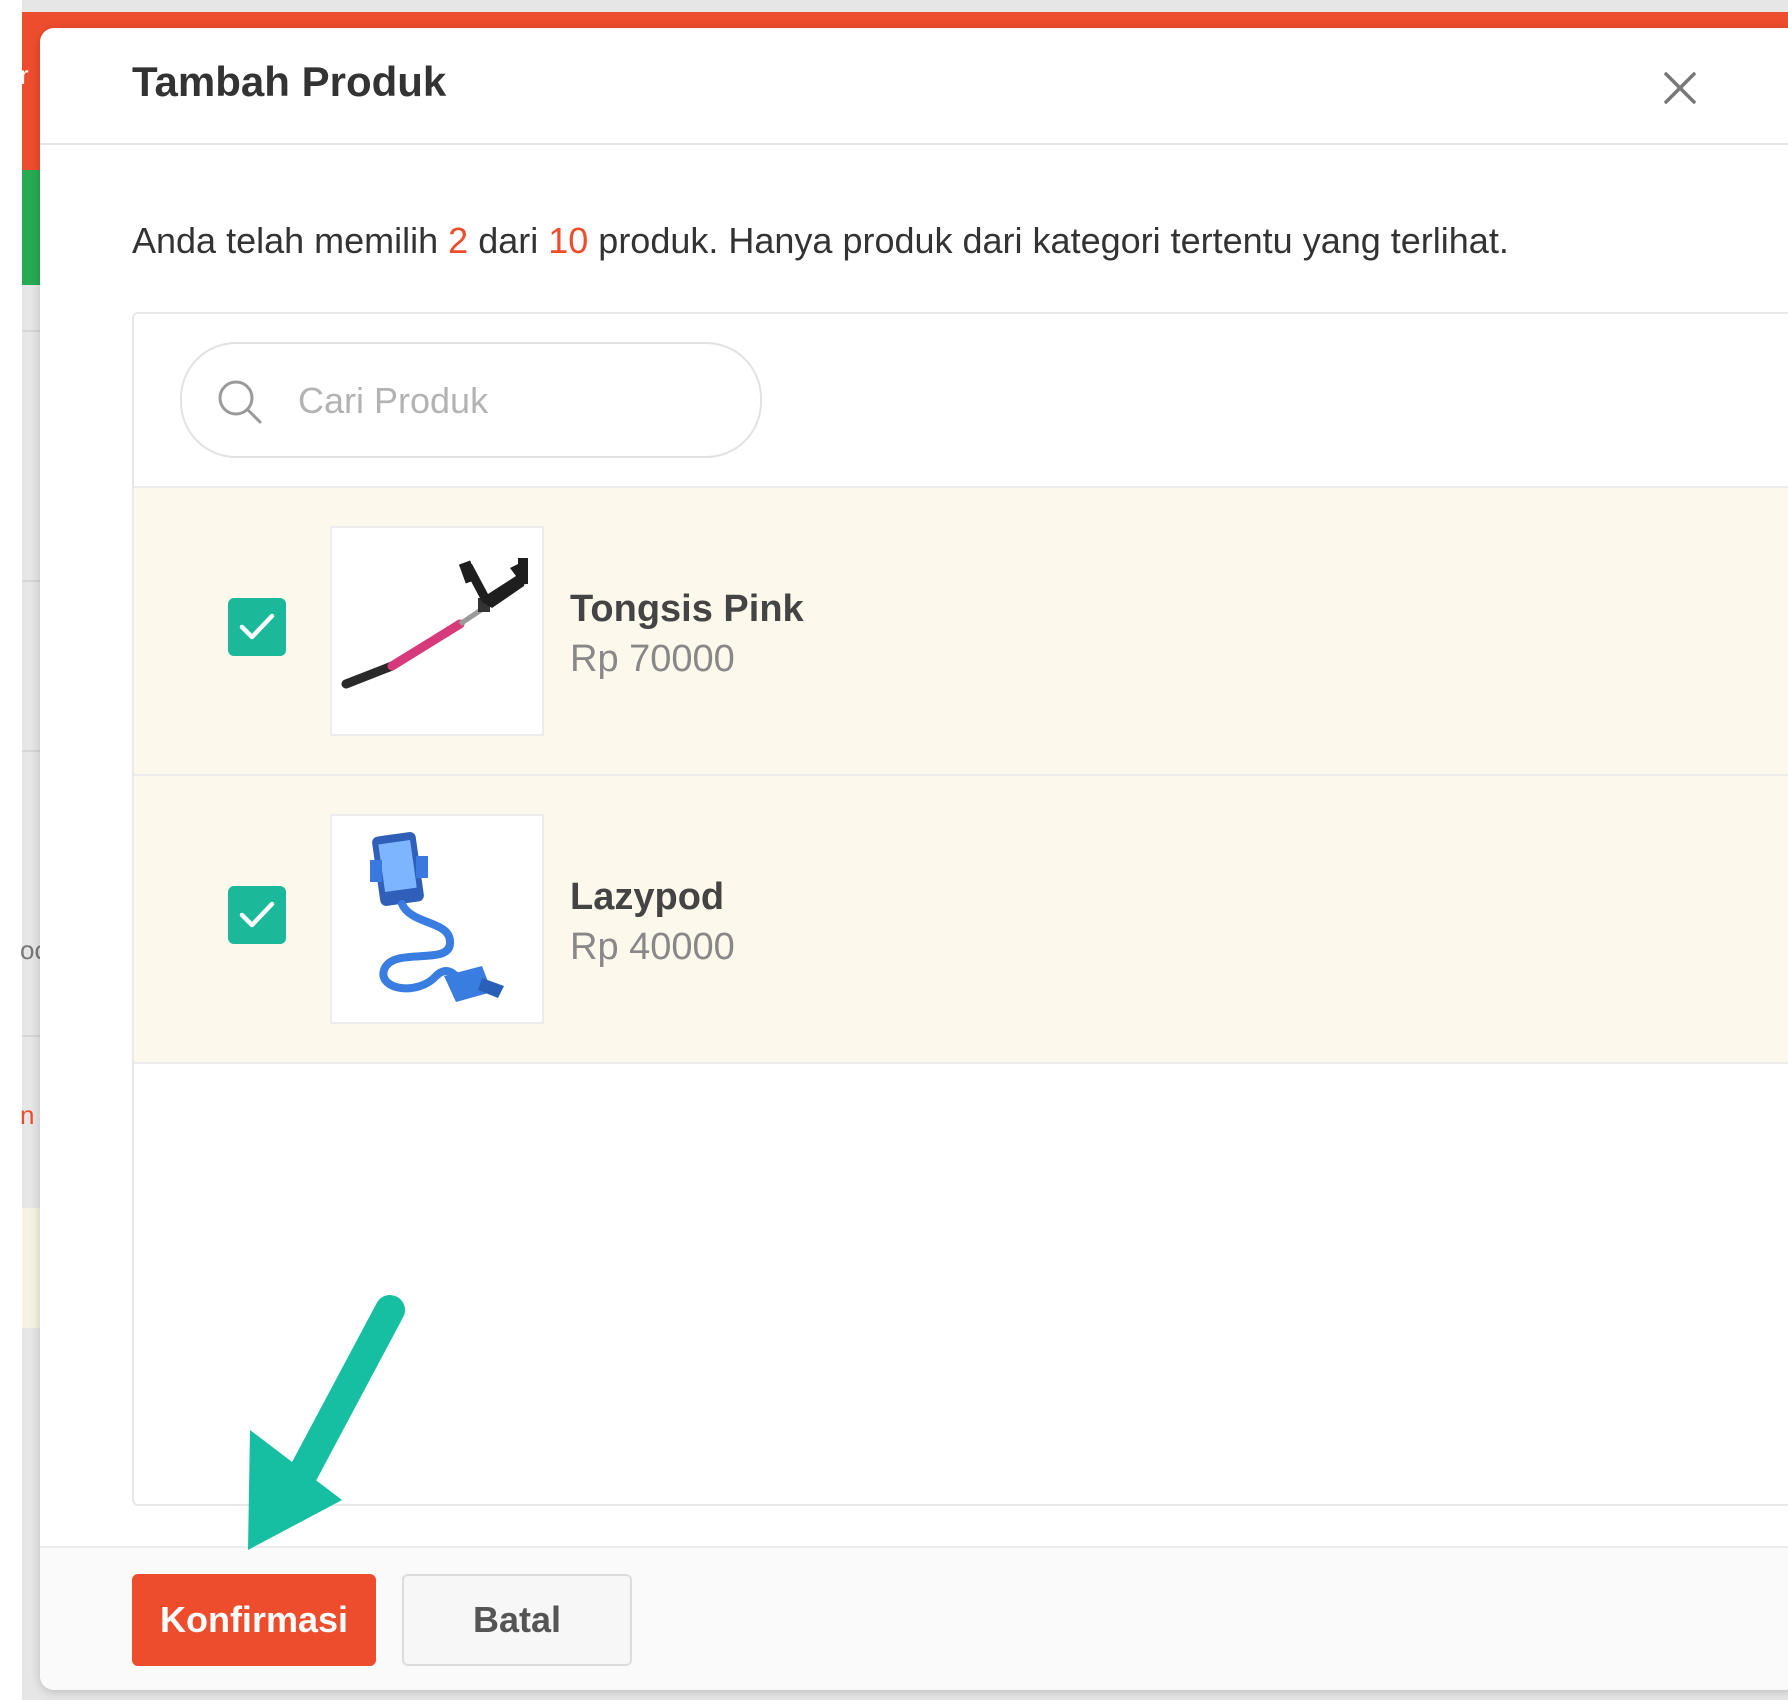  I want to click on max-count: 10, so click(568, 240).